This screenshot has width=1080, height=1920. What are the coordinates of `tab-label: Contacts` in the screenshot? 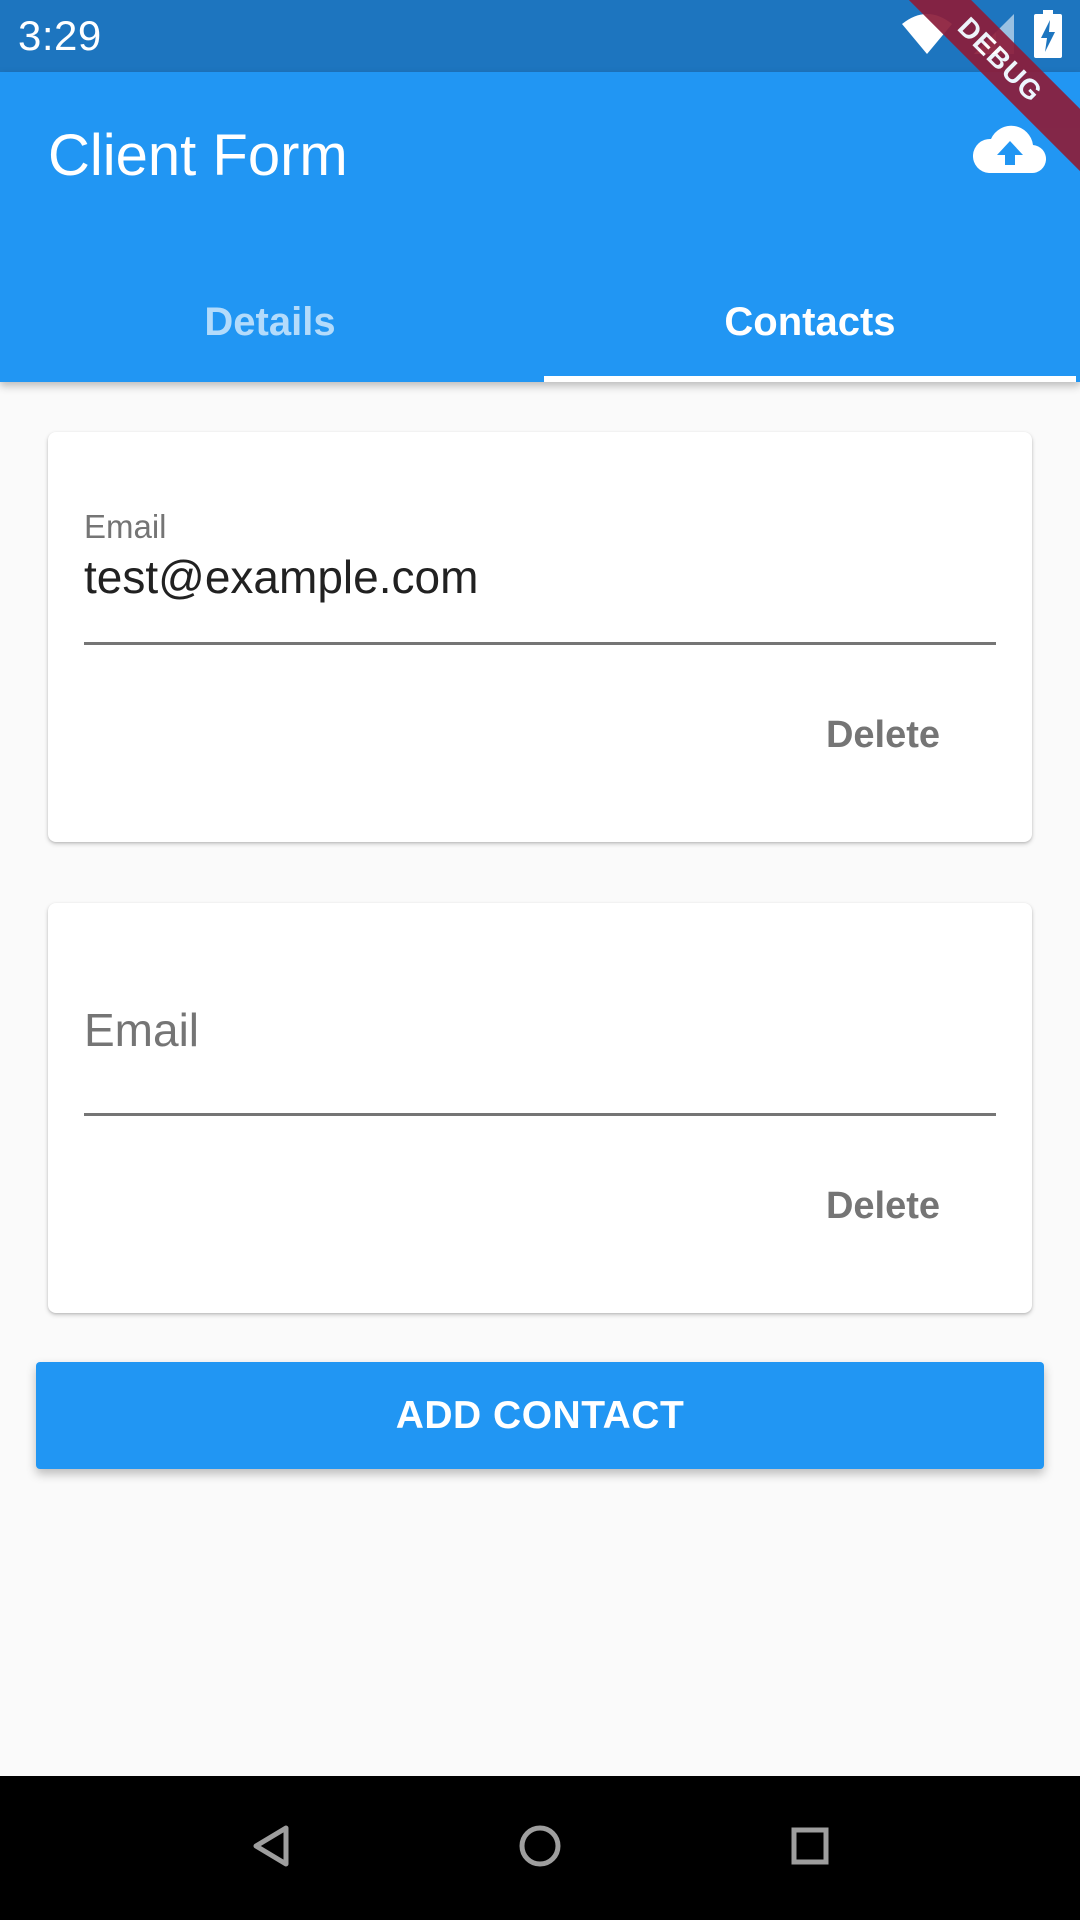 It's located at (810, 321).